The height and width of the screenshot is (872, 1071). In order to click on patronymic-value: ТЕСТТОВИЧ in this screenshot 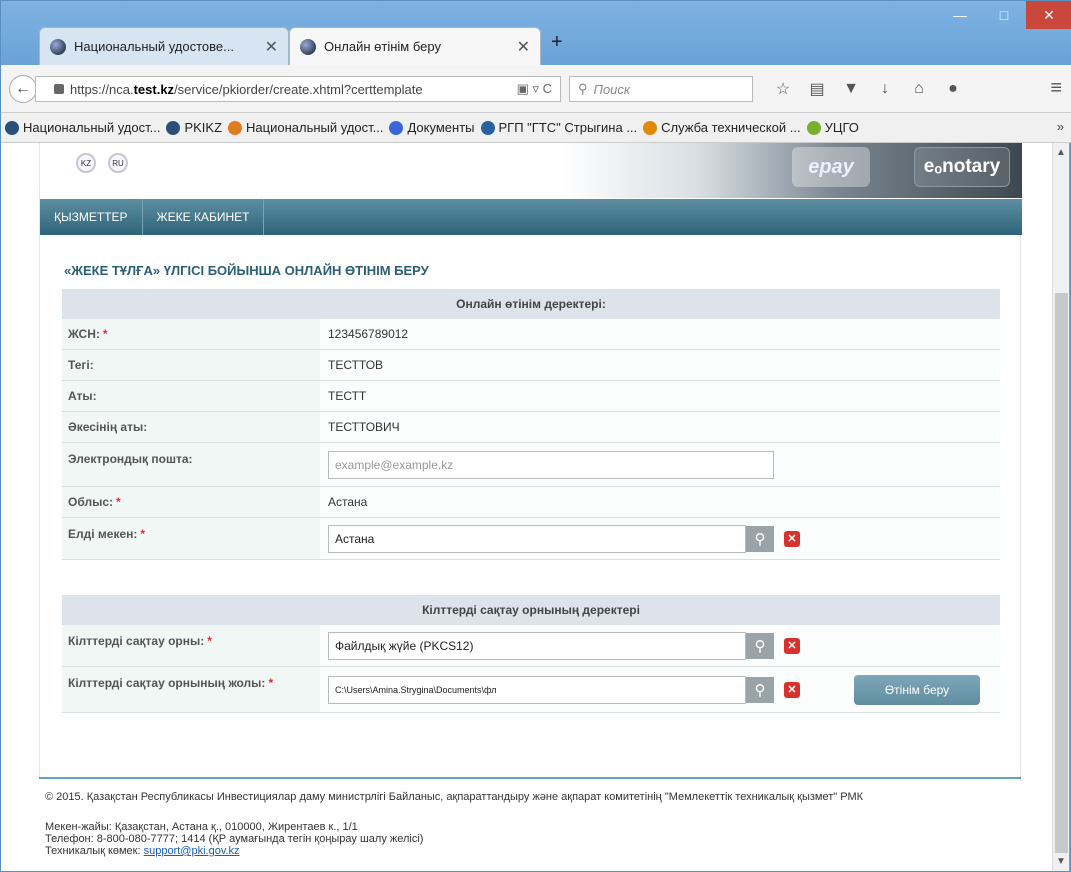, I will do `click(660, 427)`.